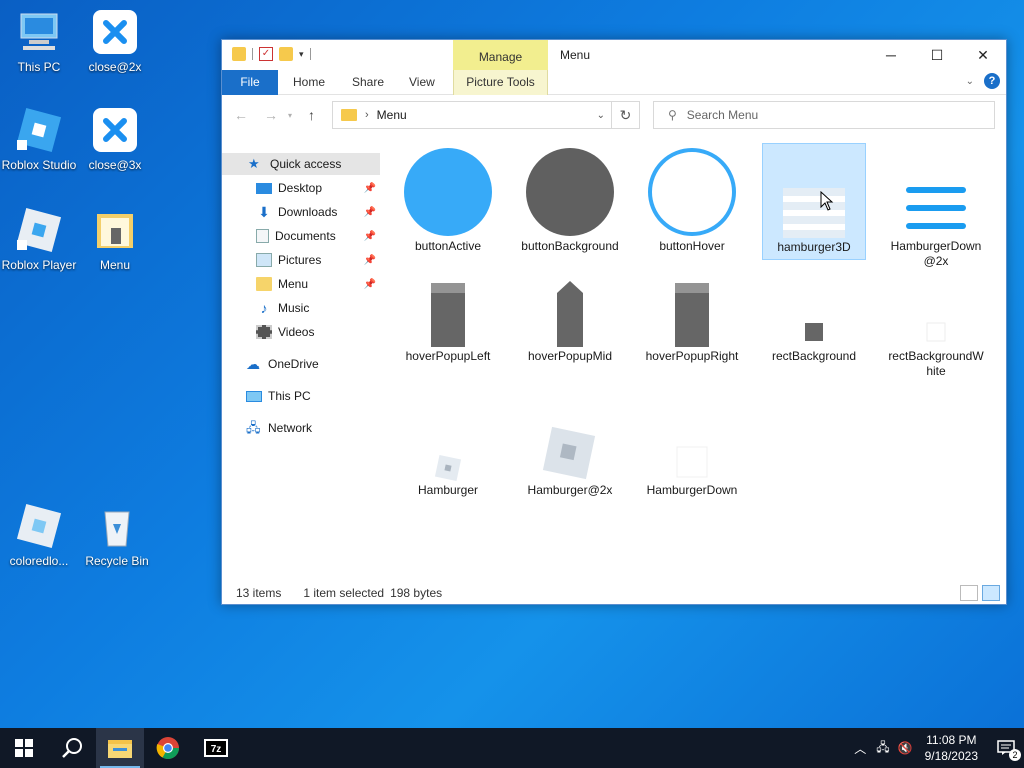  Describe the element at coordinates (882, 748) in the screenshot. I see `network-status-icon: 🖧` at that location.